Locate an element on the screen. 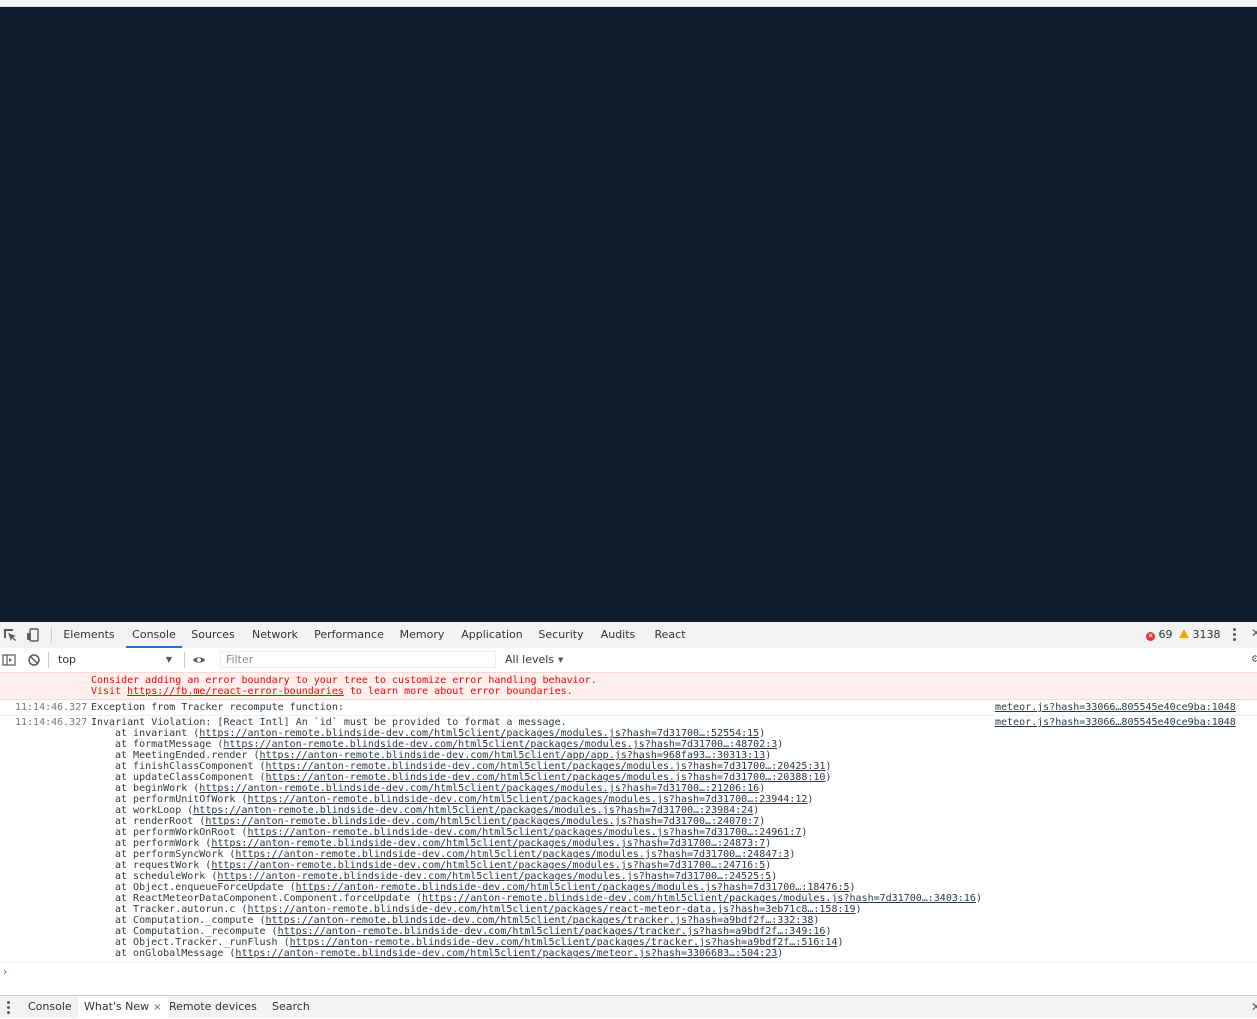  drawer-tab-search: Search is located at coordinates (291, 1007).